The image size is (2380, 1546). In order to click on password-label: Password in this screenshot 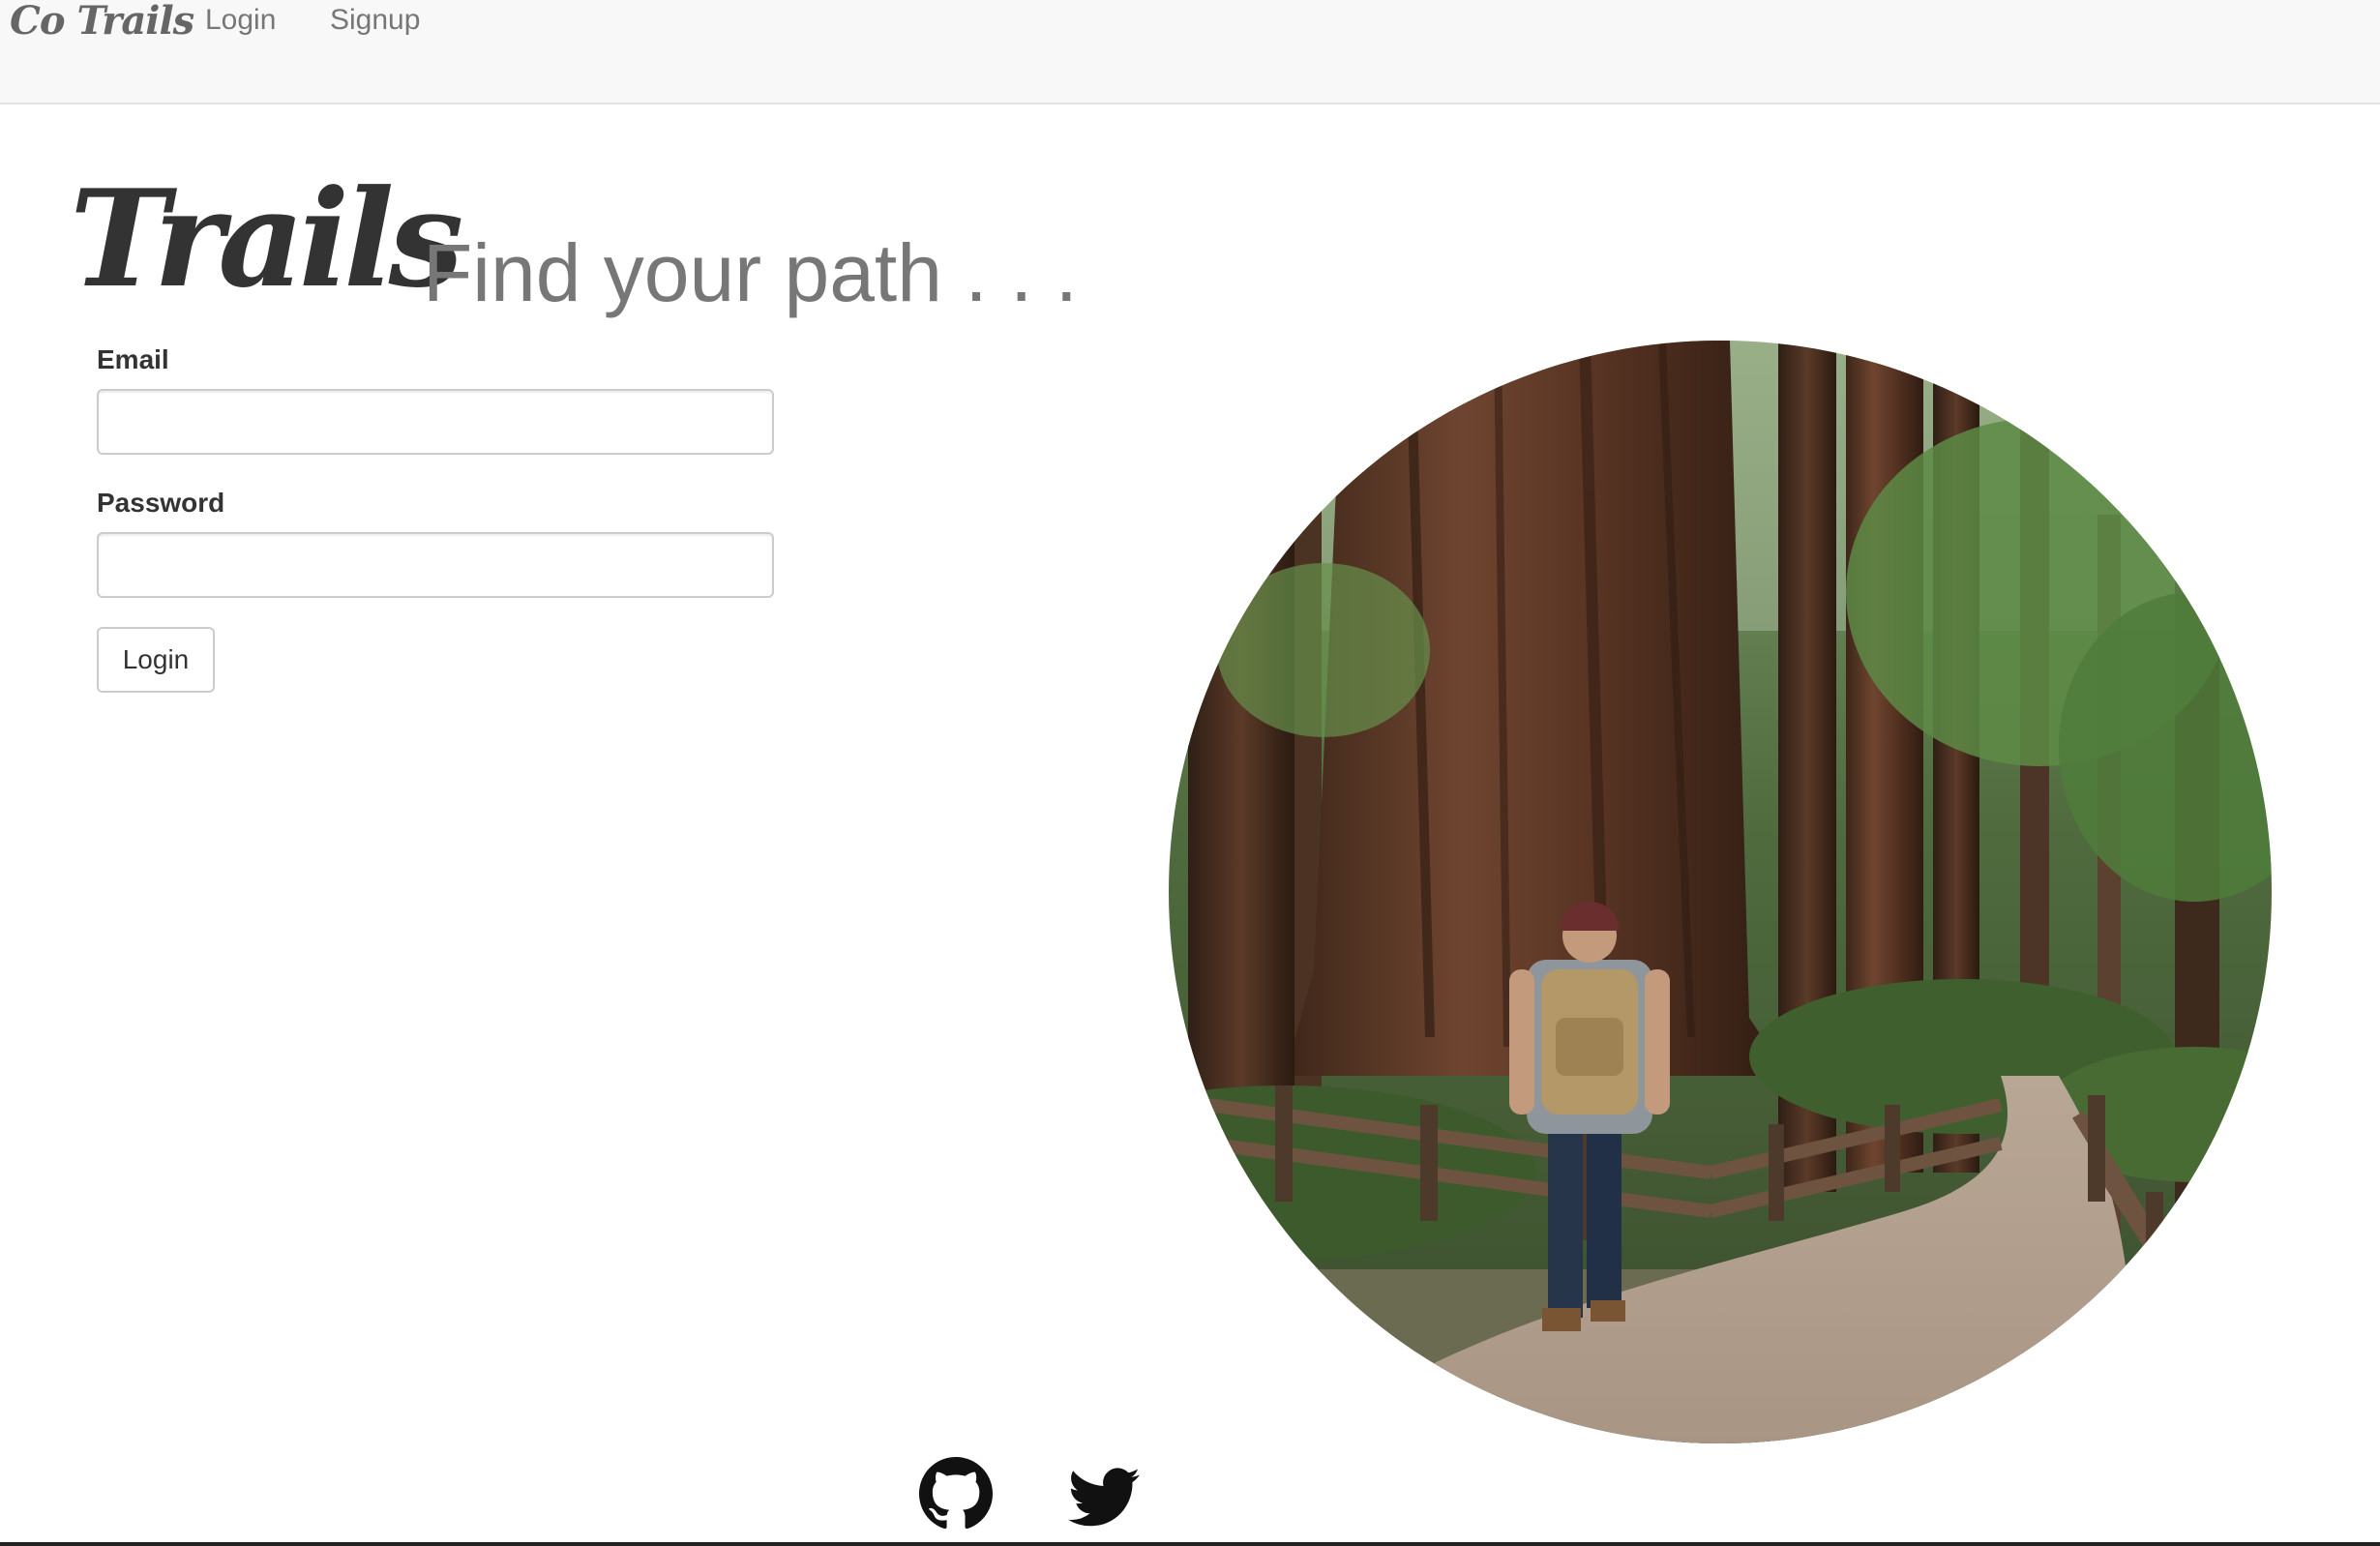, I will do `click(161, 503)`.